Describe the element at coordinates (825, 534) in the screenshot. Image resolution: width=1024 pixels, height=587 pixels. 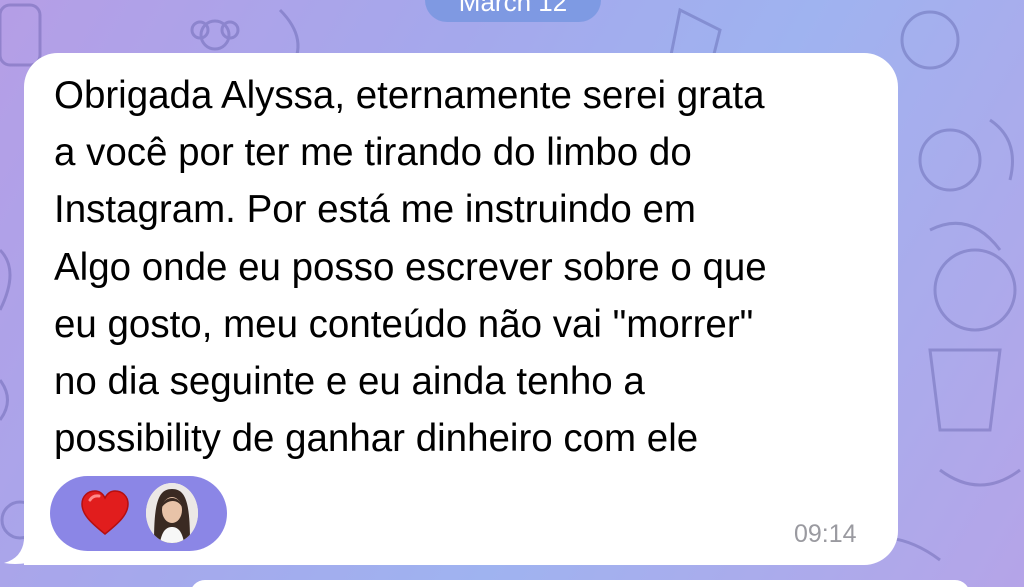
I see `message-time: 09:14` at that location.